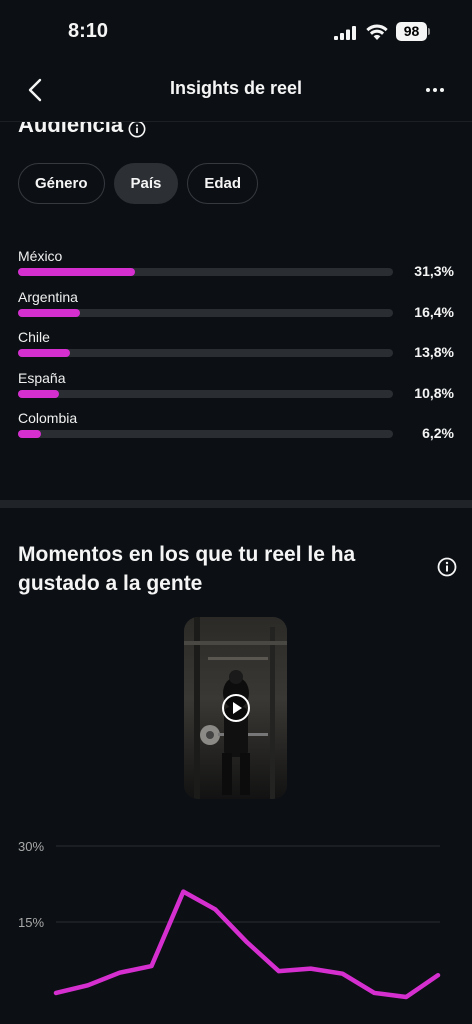  Describe the element at coordinates (48, 296) in the screenshot. I see `country-name: Argentina` at that location.